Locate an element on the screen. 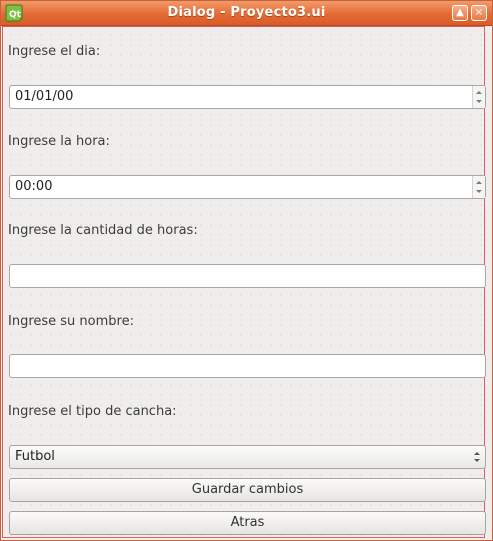 Image resolution: width=493 pixels, height=541 pixels. day-label: Ingrese el dia: is located at coordinates (54, 51).